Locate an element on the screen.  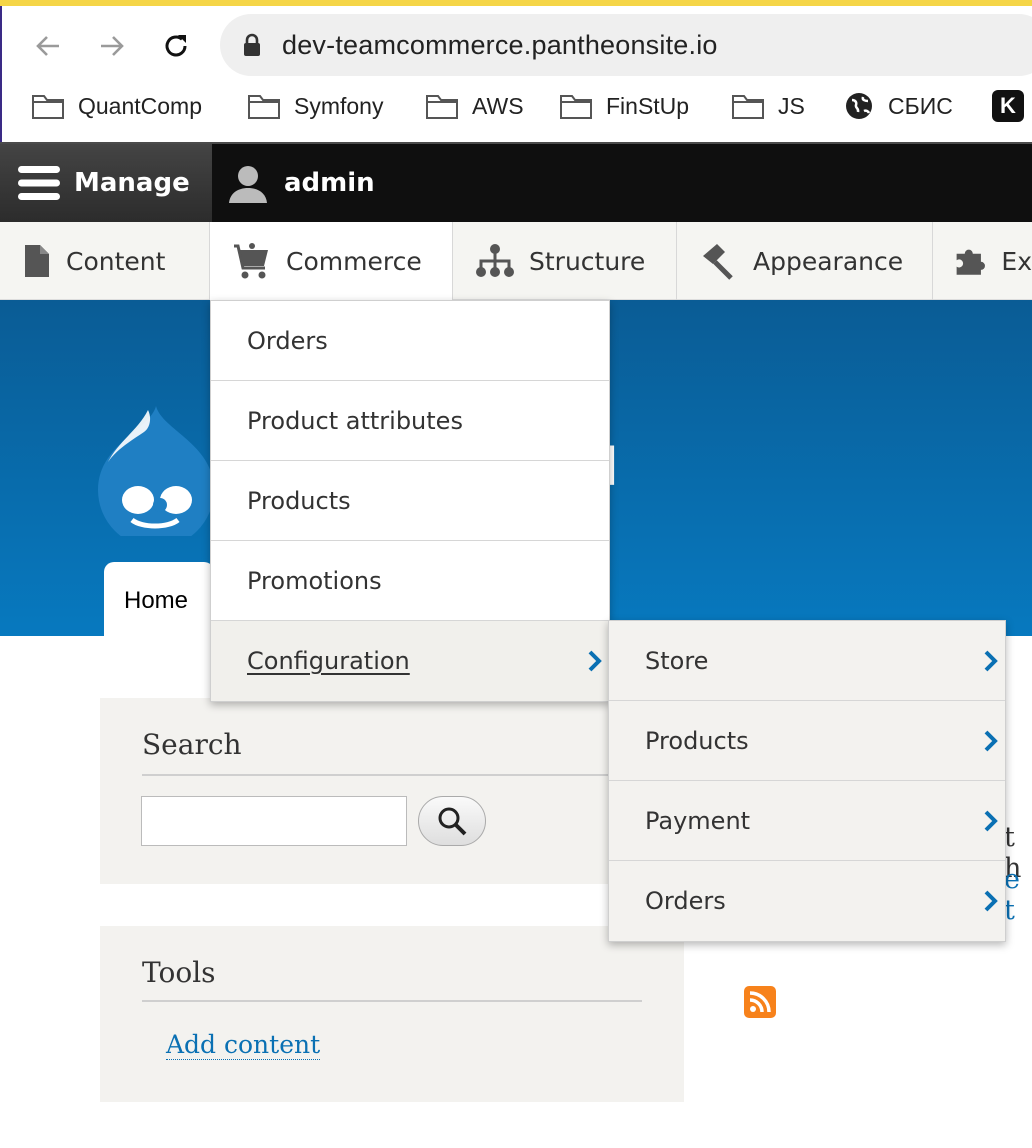
rss-feed-icon is located at coordinates (760, 1002).